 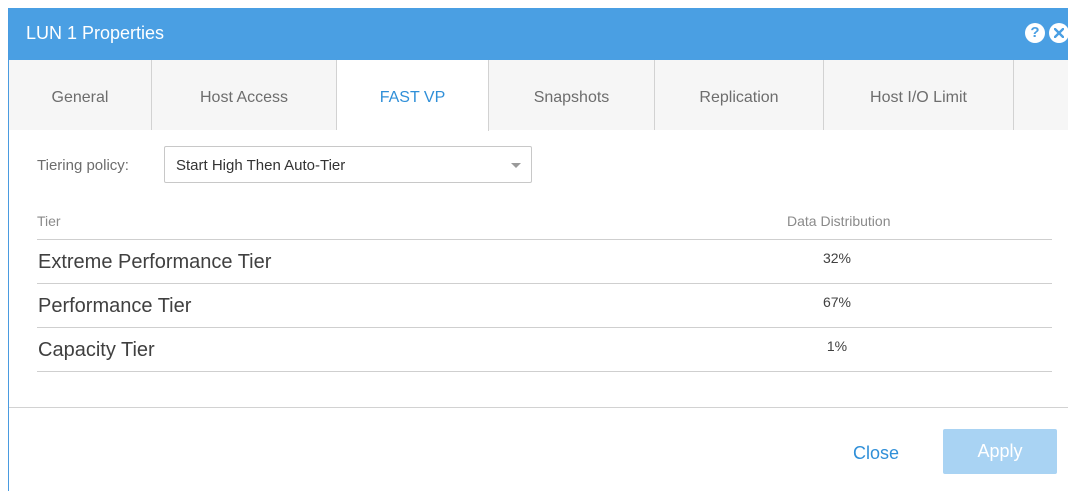 I want to click on tiering-policy-value: Start High Then Auto-Tier, so click(x=261, y=165).